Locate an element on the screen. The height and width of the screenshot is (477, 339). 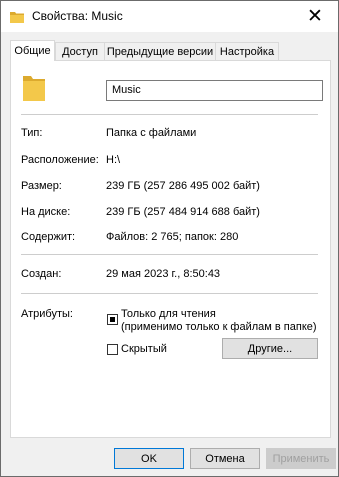
attributes-label: Атрибуты: is located at coordinates (47, 314).